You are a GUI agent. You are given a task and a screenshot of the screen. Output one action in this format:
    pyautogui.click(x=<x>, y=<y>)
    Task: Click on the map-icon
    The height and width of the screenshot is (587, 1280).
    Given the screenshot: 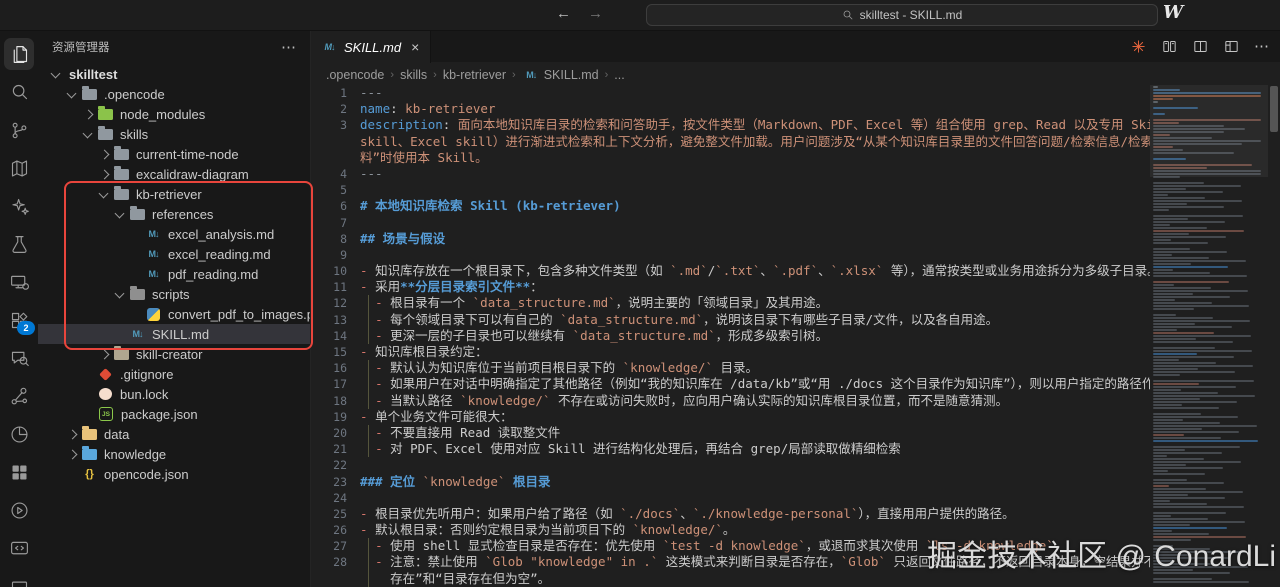 What is the action you would take?
    pyautogui.click(x=19, y=168)
    